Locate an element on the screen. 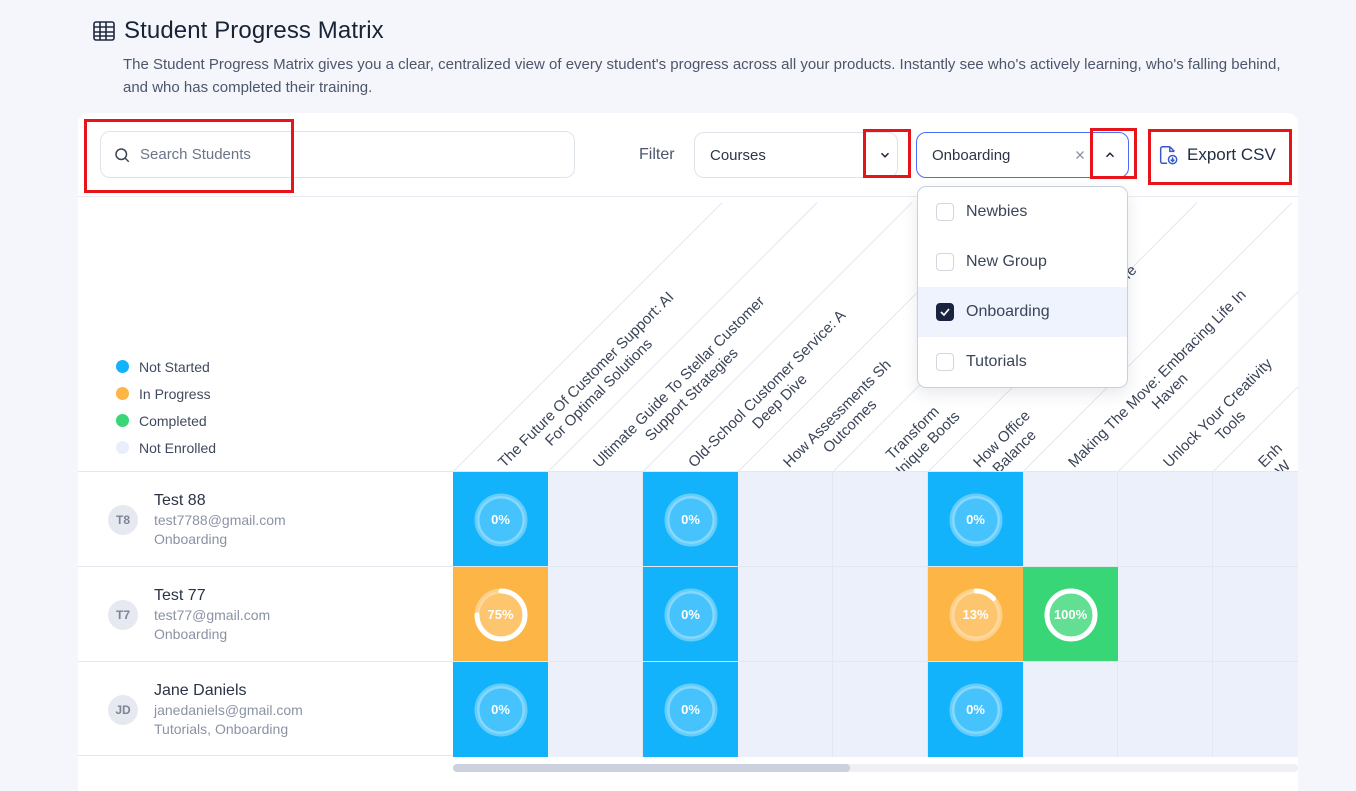 Image resolution: width=1356 pixels, height=791 pixels. legend-label: Not Enrolled is located at coordinates (178, 447).